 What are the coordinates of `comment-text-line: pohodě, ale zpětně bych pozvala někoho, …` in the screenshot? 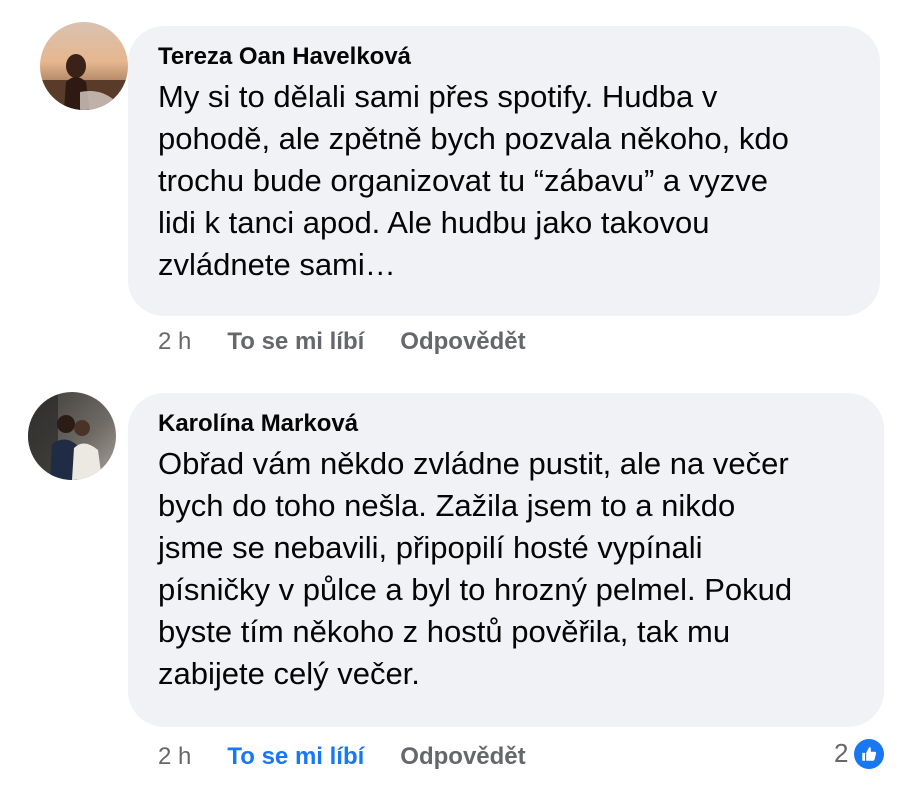 It's located at (473, 138).